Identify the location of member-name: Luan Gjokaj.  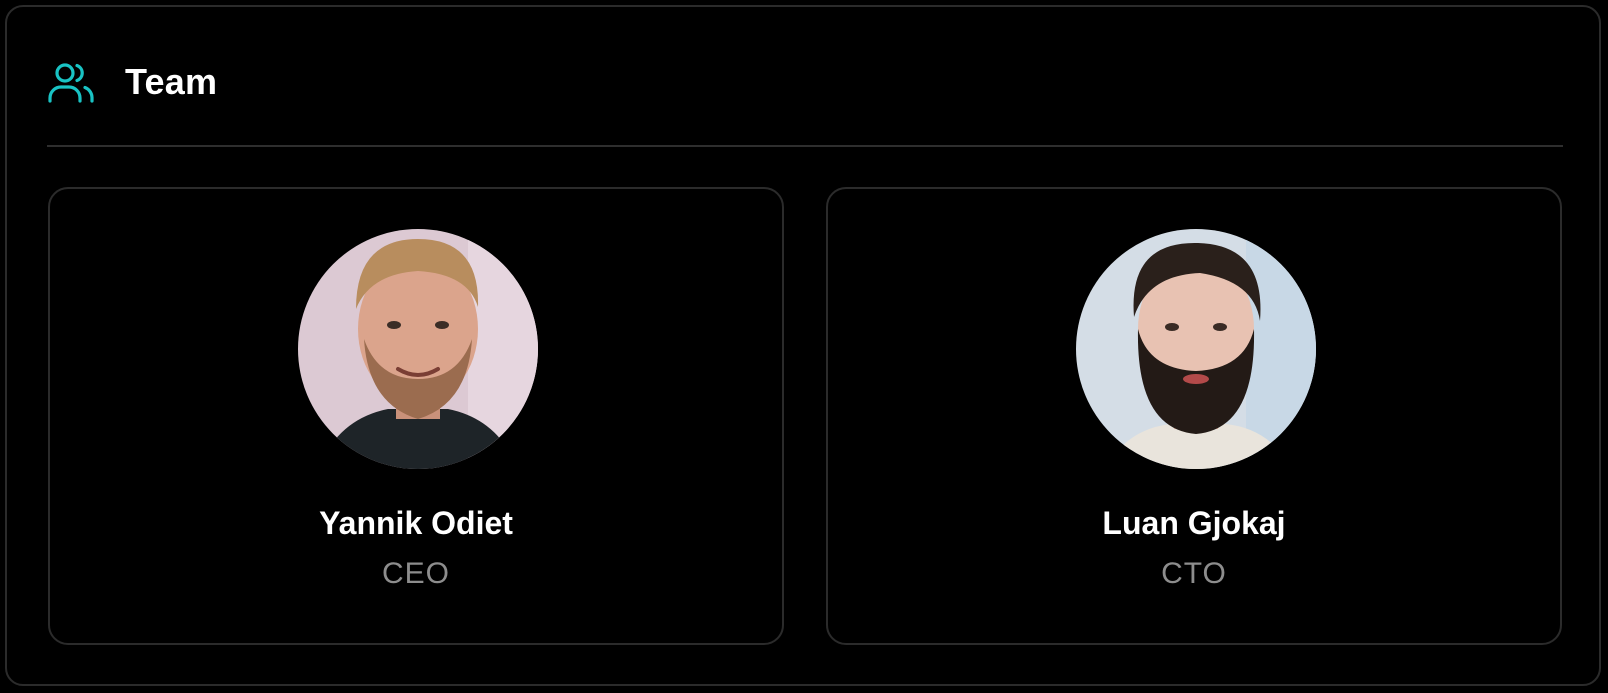
(1194, 523).